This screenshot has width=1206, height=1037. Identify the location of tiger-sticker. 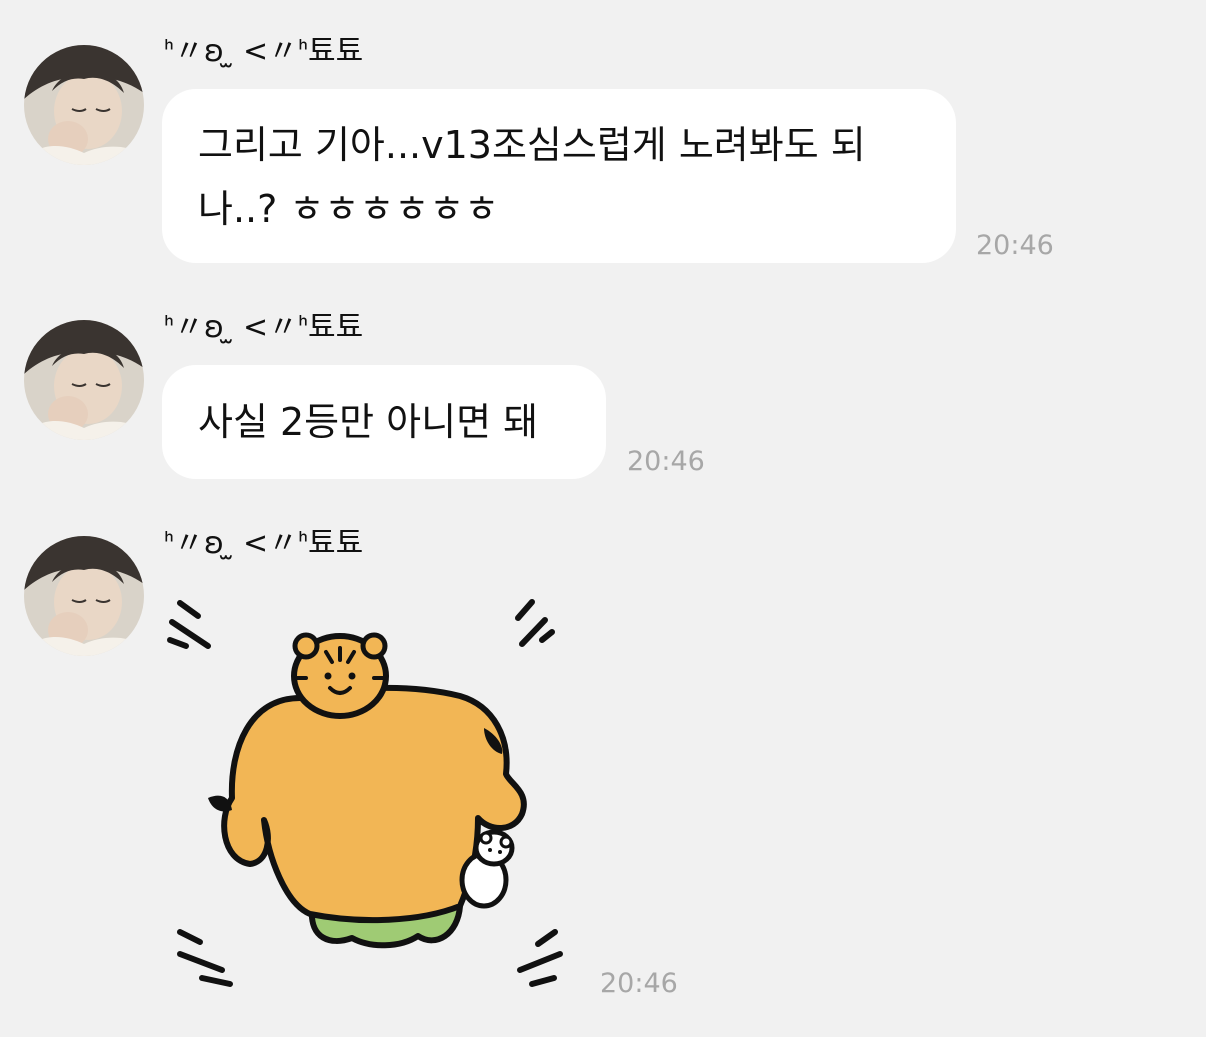
(370, 793).